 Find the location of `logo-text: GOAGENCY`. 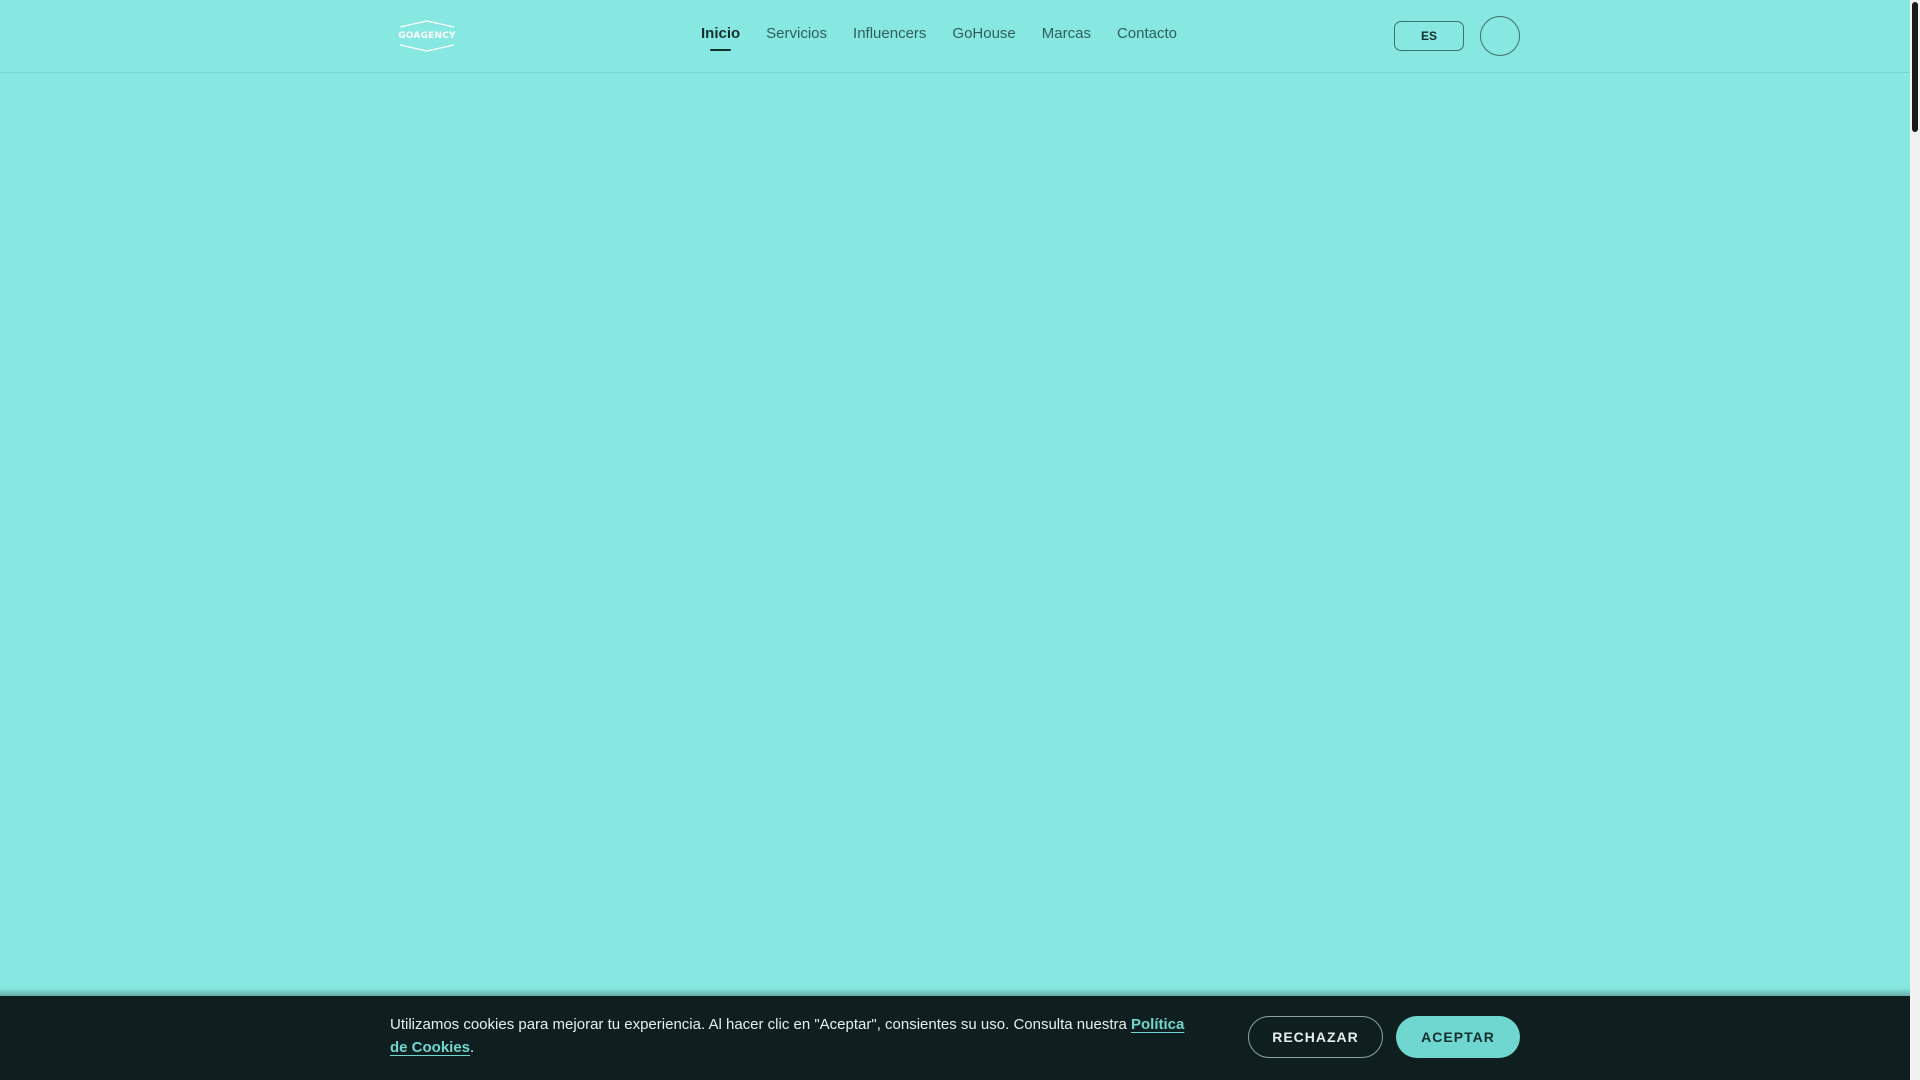

logo-text: GOAGENCY is located at coordinates (427, 36).